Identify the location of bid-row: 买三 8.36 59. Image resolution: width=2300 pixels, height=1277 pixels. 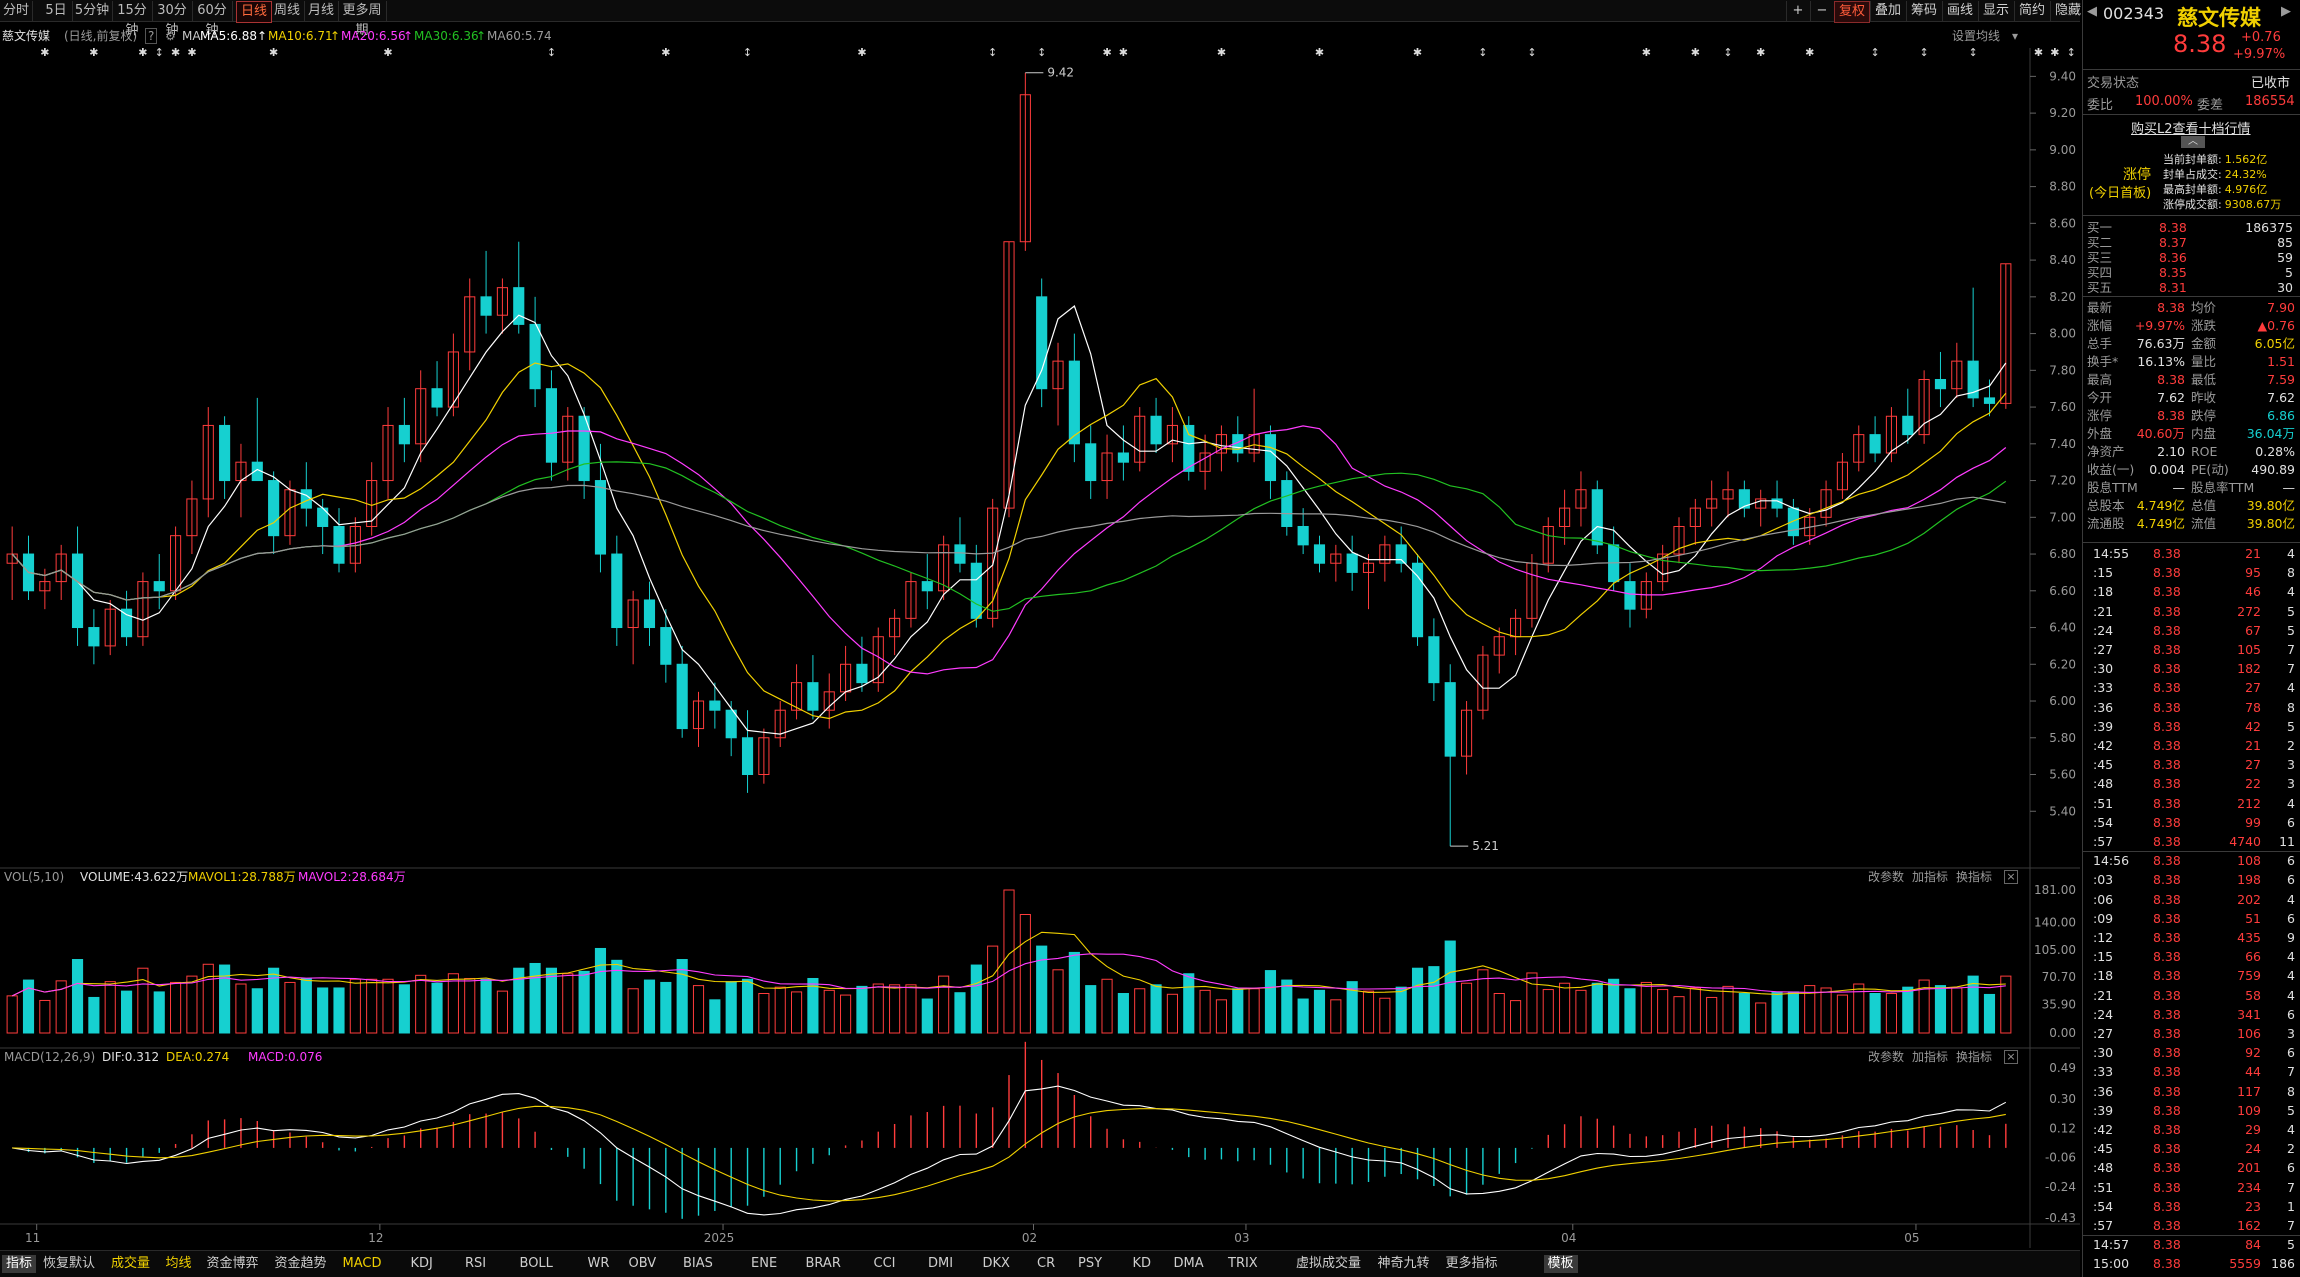
(2192, 257).